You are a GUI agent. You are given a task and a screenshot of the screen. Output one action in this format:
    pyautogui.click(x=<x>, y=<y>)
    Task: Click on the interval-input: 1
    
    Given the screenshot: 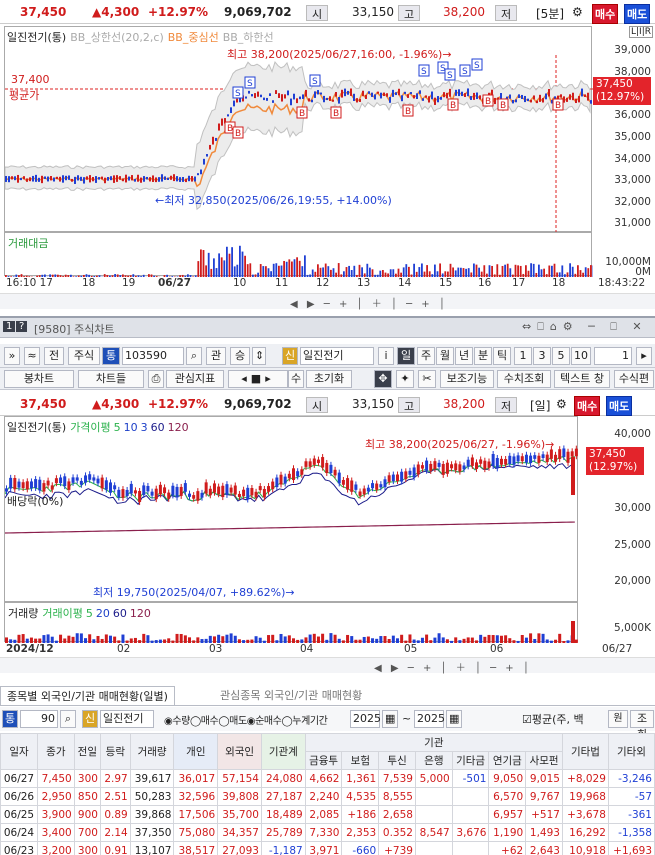 What is the action you would take?
    pyautogui.click(x=613, y=356)
    